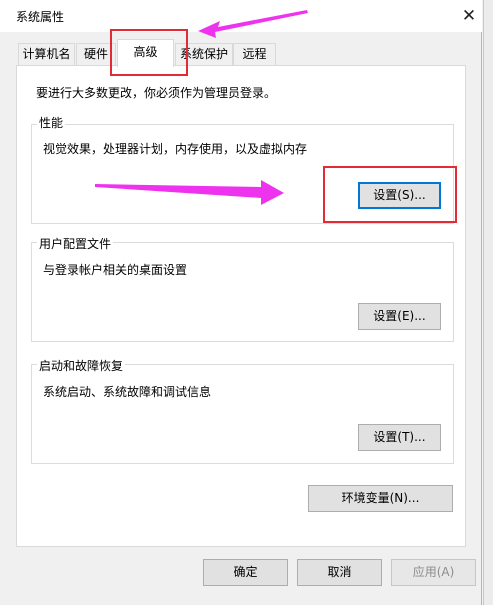  What do you see at coordinates (253, 24) in the screenshot?
I see `arrow-to-advanced-tab-icon` at bounding box center [253, 24].